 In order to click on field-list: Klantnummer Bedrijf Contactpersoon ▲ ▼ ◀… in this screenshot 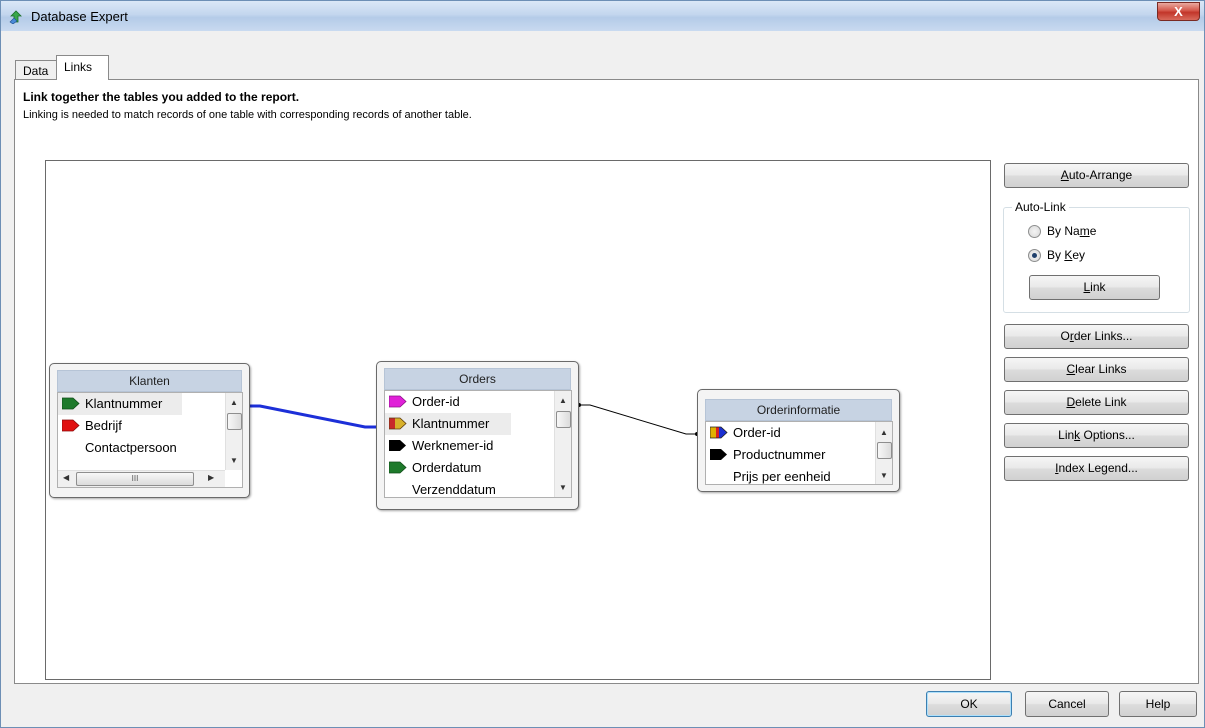, I will do `click(150, 440)`.